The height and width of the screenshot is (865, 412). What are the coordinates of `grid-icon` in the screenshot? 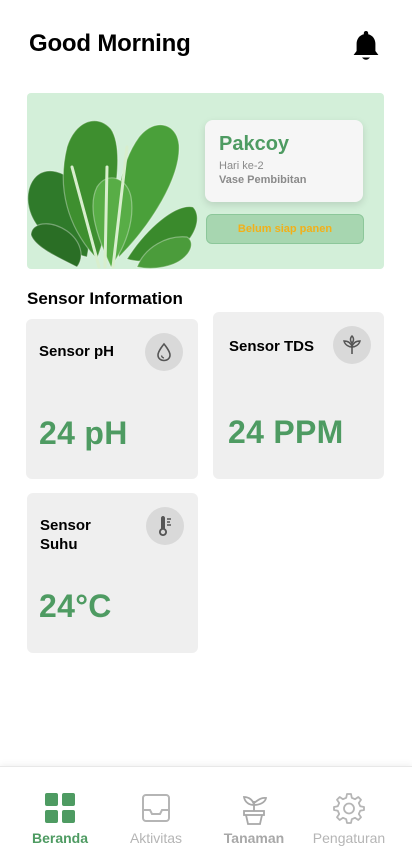 It's located at (60, 808).